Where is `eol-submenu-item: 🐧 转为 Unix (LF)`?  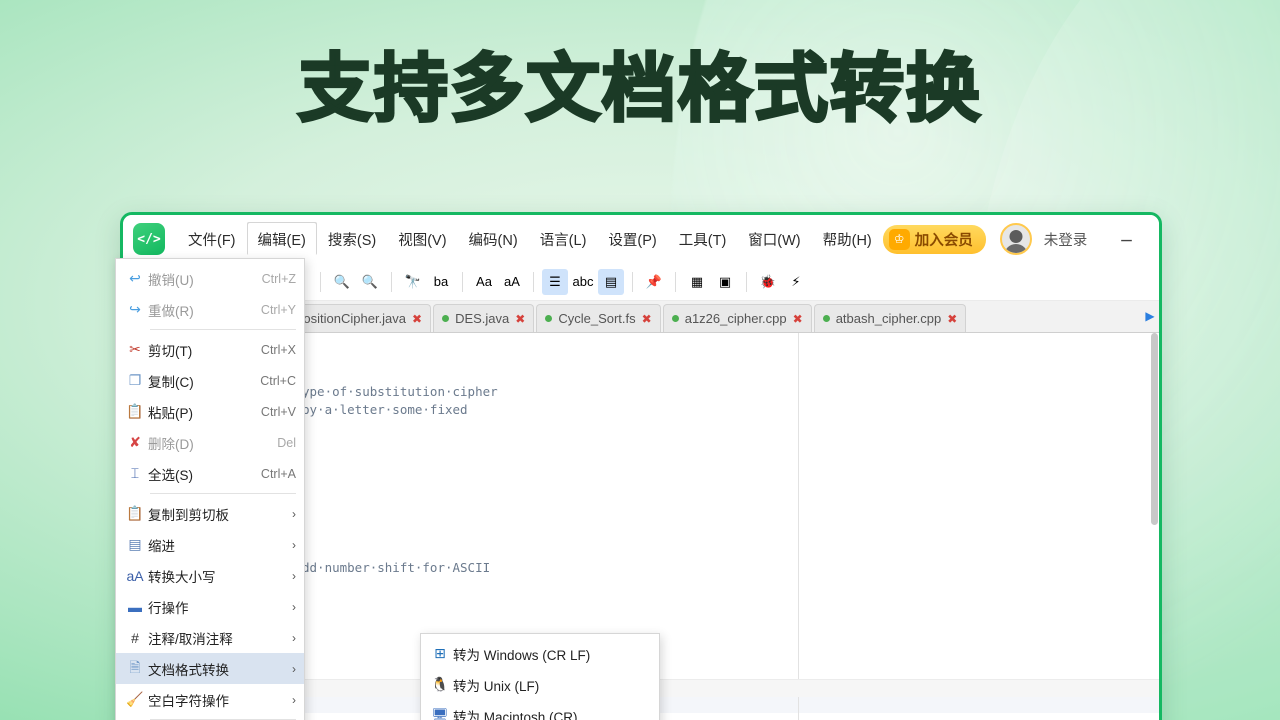
eol-submenu-item: 🐧 转为 Unix (LF) is located at coordinates (540, 684).